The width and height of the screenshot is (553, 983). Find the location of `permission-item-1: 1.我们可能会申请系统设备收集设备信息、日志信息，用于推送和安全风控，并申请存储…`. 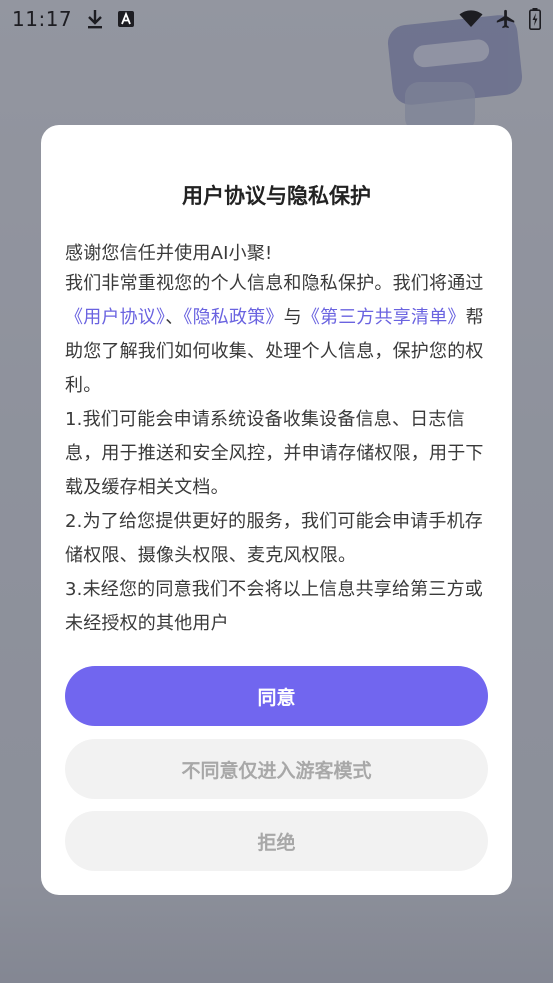

permission-item-1: 1.我们可能会申请系统设备收集设备信息、日志信息，用于推送和安全风控，并申请存储… is located at coordinates (274, 453).